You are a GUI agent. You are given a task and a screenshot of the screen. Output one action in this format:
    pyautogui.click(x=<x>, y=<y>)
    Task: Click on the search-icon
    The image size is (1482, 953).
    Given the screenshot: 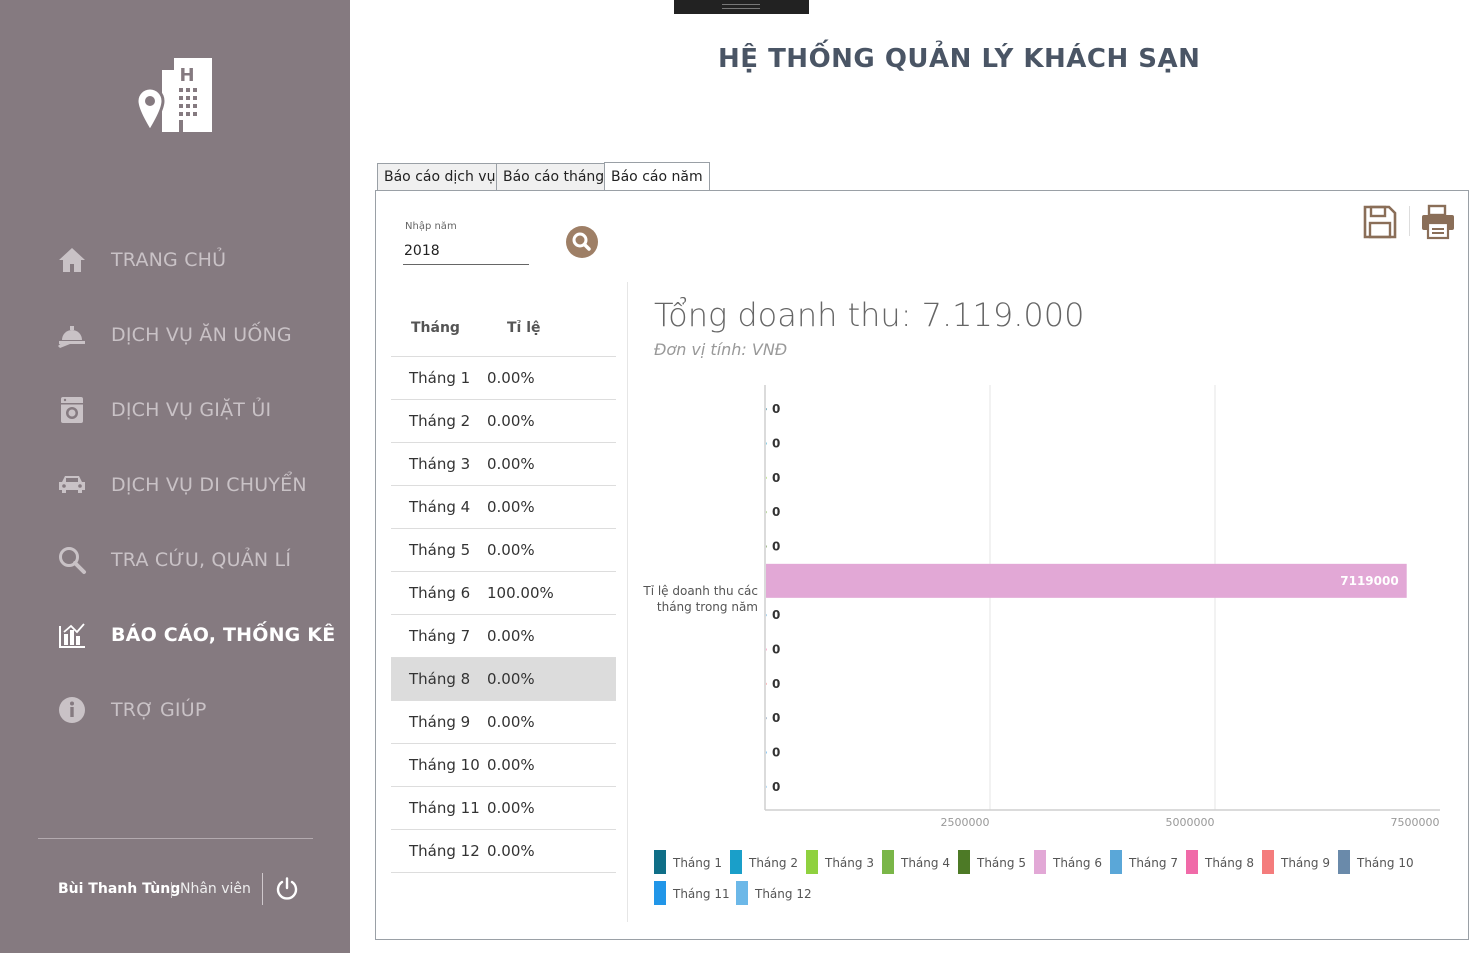 What is the action you would take?
    pyautogui.click(x=72, y=560)
    